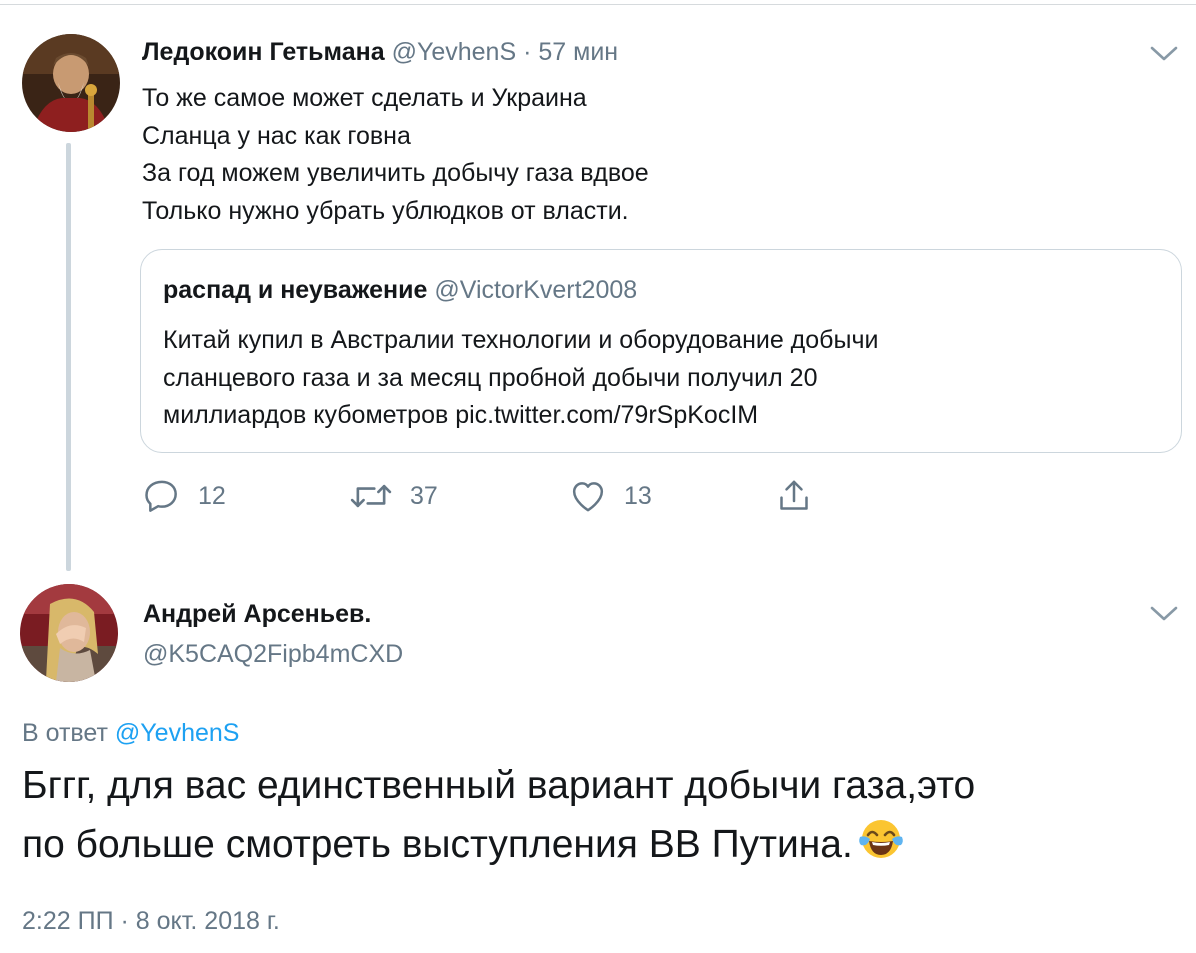 The width and height of the screenshot is (1196, 953). What do you see at coordinates (69, 633) in the screenshot?
I see `reply-author-avatar` at bounding box center [69, 633].